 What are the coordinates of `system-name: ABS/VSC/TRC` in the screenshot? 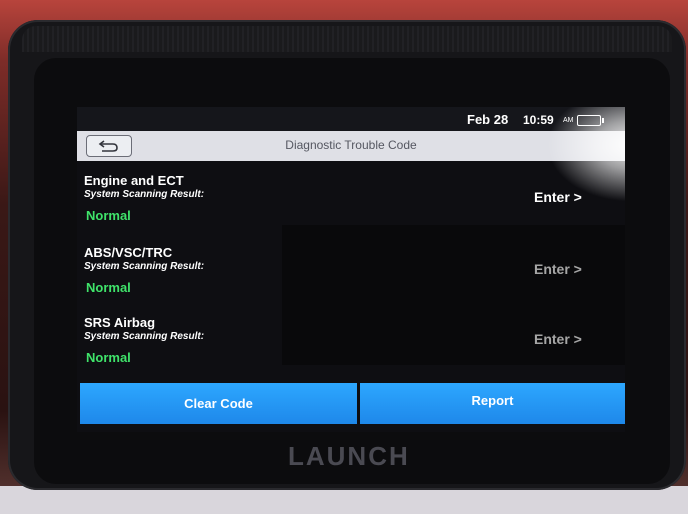 It's located at (128, 252).